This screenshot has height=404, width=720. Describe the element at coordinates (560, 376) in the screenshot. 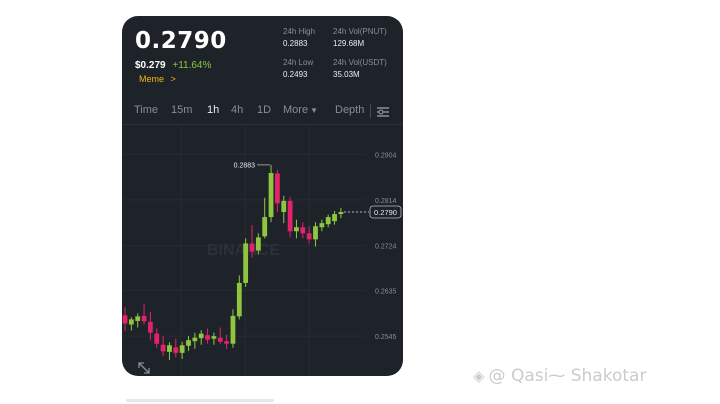

I see `author-watermark: ◈ @ Qasi⁓ Shakotar` at that location.